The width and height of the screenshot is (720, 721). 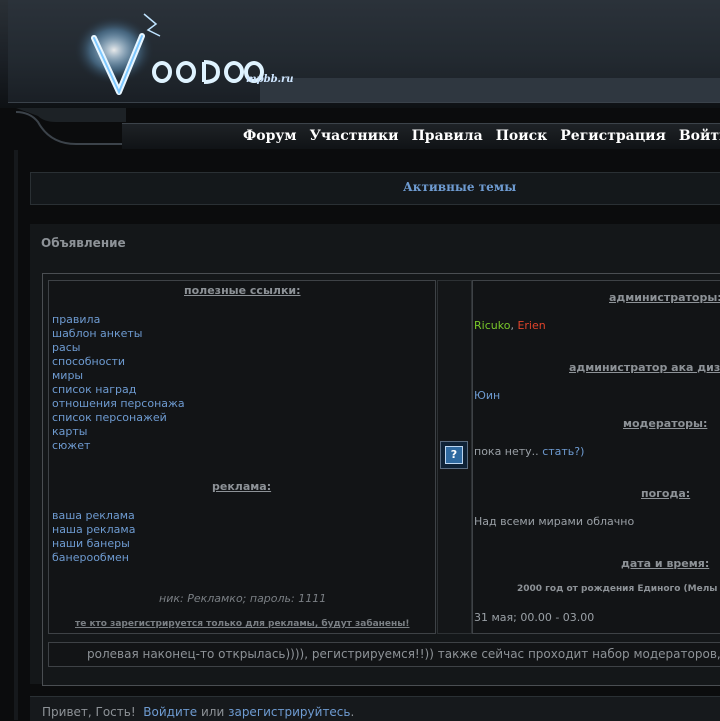 What do you see at coordinates (644, 367) in the screenshot?
I see `admin-design-heading: администратор ака диз` at bounding box center [644, 367].